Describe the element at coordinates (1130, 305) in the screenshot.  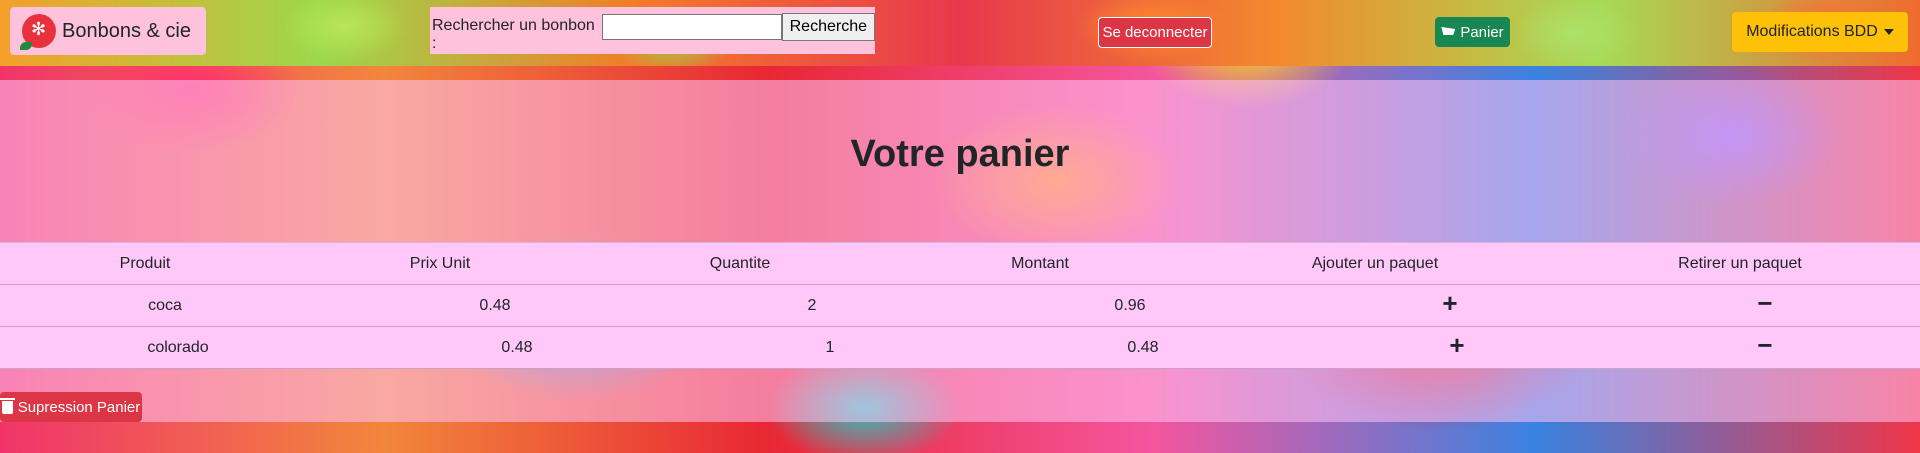
I see `cell-montant: 0.96` at that location.